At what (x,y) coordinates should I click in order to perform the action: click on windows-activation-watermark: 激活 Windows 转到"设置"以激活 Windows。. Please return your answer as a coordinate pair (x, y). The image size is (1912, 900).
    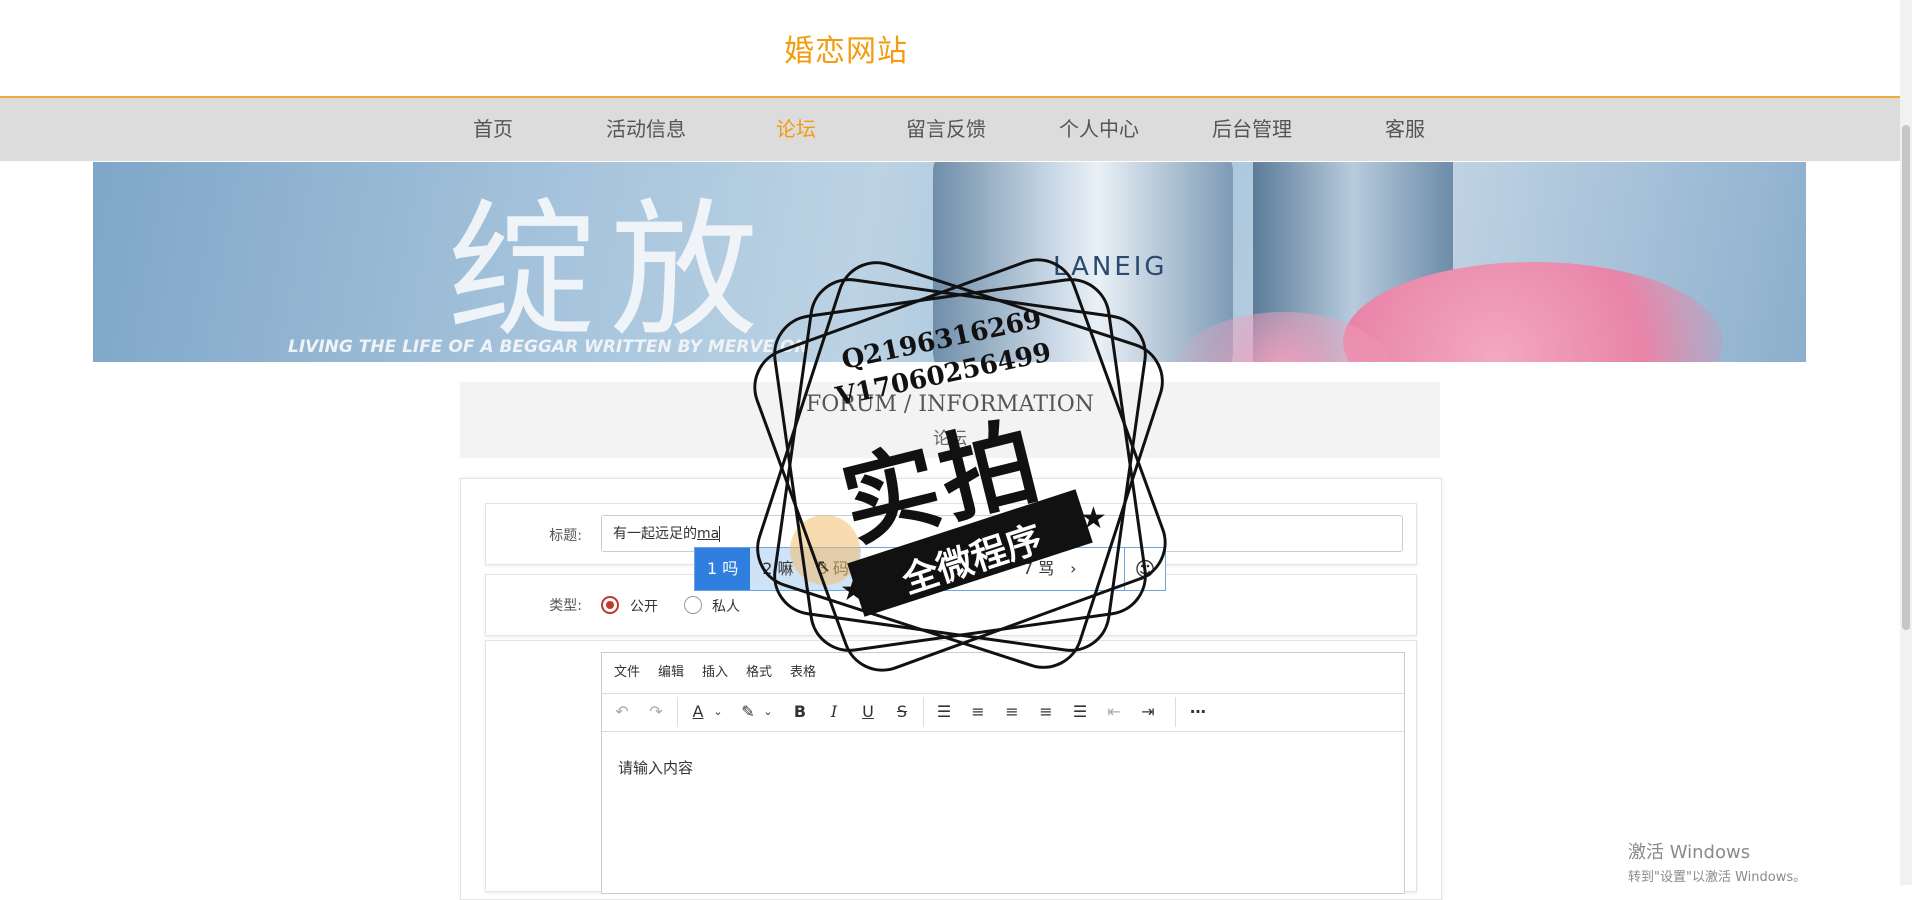
    Looking at the image, I should click on (1717, 861).